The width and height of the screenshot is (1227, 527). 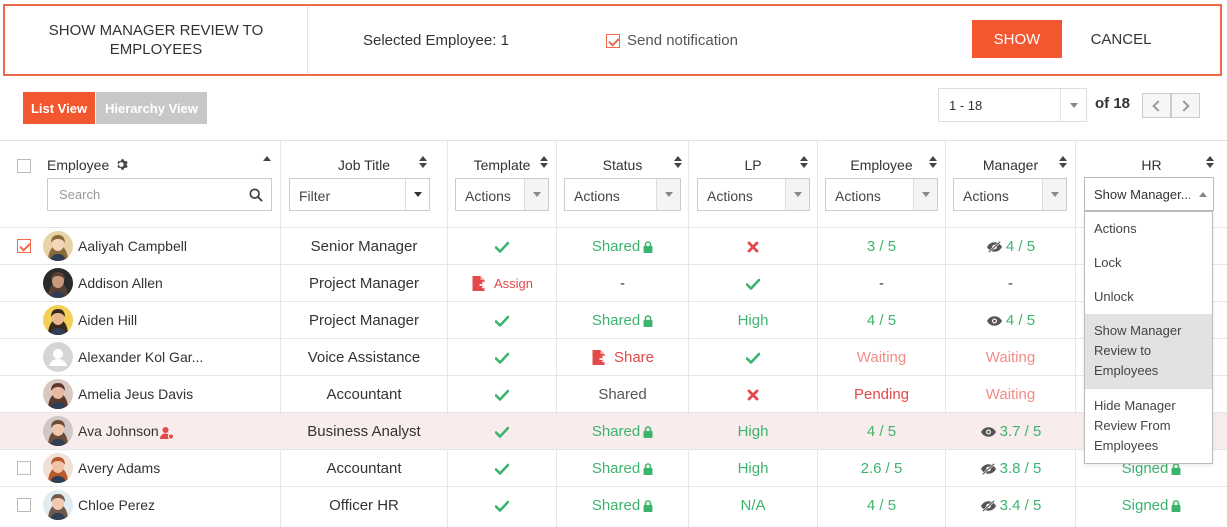 What do you see at coordinates (359, 194) in the screenshot?
I see `job-title-filter: Filter` at bounding box center [359, 194].